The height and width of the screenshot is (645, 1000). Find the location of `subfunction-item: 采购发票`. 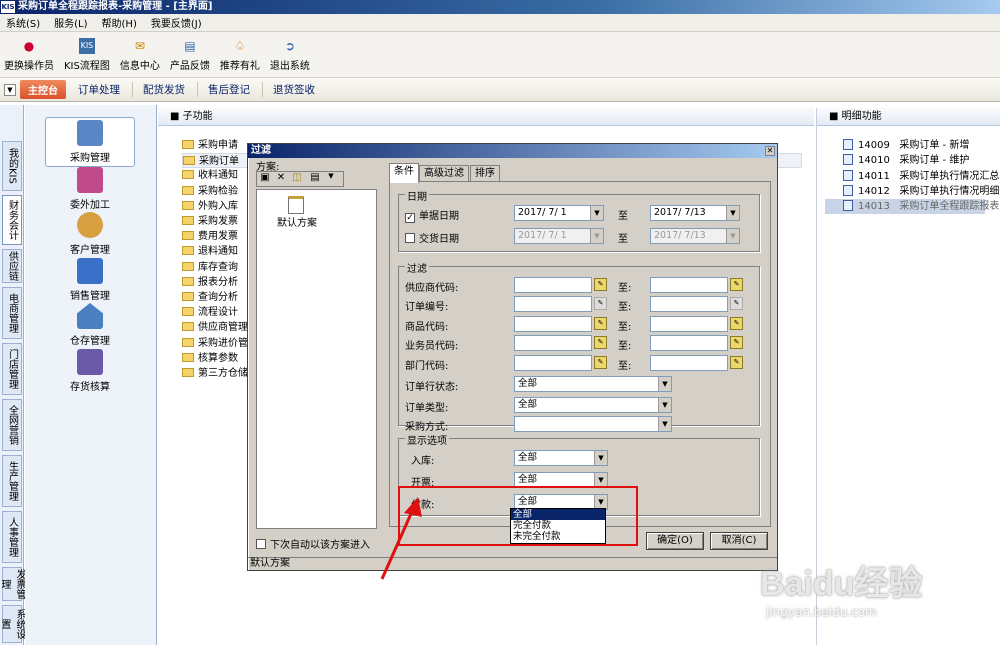

subfunction-item: 采购发票 is located at coordinates (210, 221).